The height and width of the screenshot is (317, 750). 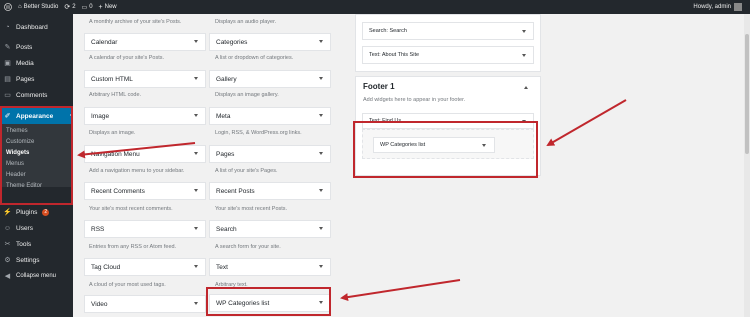 What do you see at coordinates (254, 58) in the screenshot?
I see `widget-description: A list or dropdown of categories.` at bounding box center [254, 58].